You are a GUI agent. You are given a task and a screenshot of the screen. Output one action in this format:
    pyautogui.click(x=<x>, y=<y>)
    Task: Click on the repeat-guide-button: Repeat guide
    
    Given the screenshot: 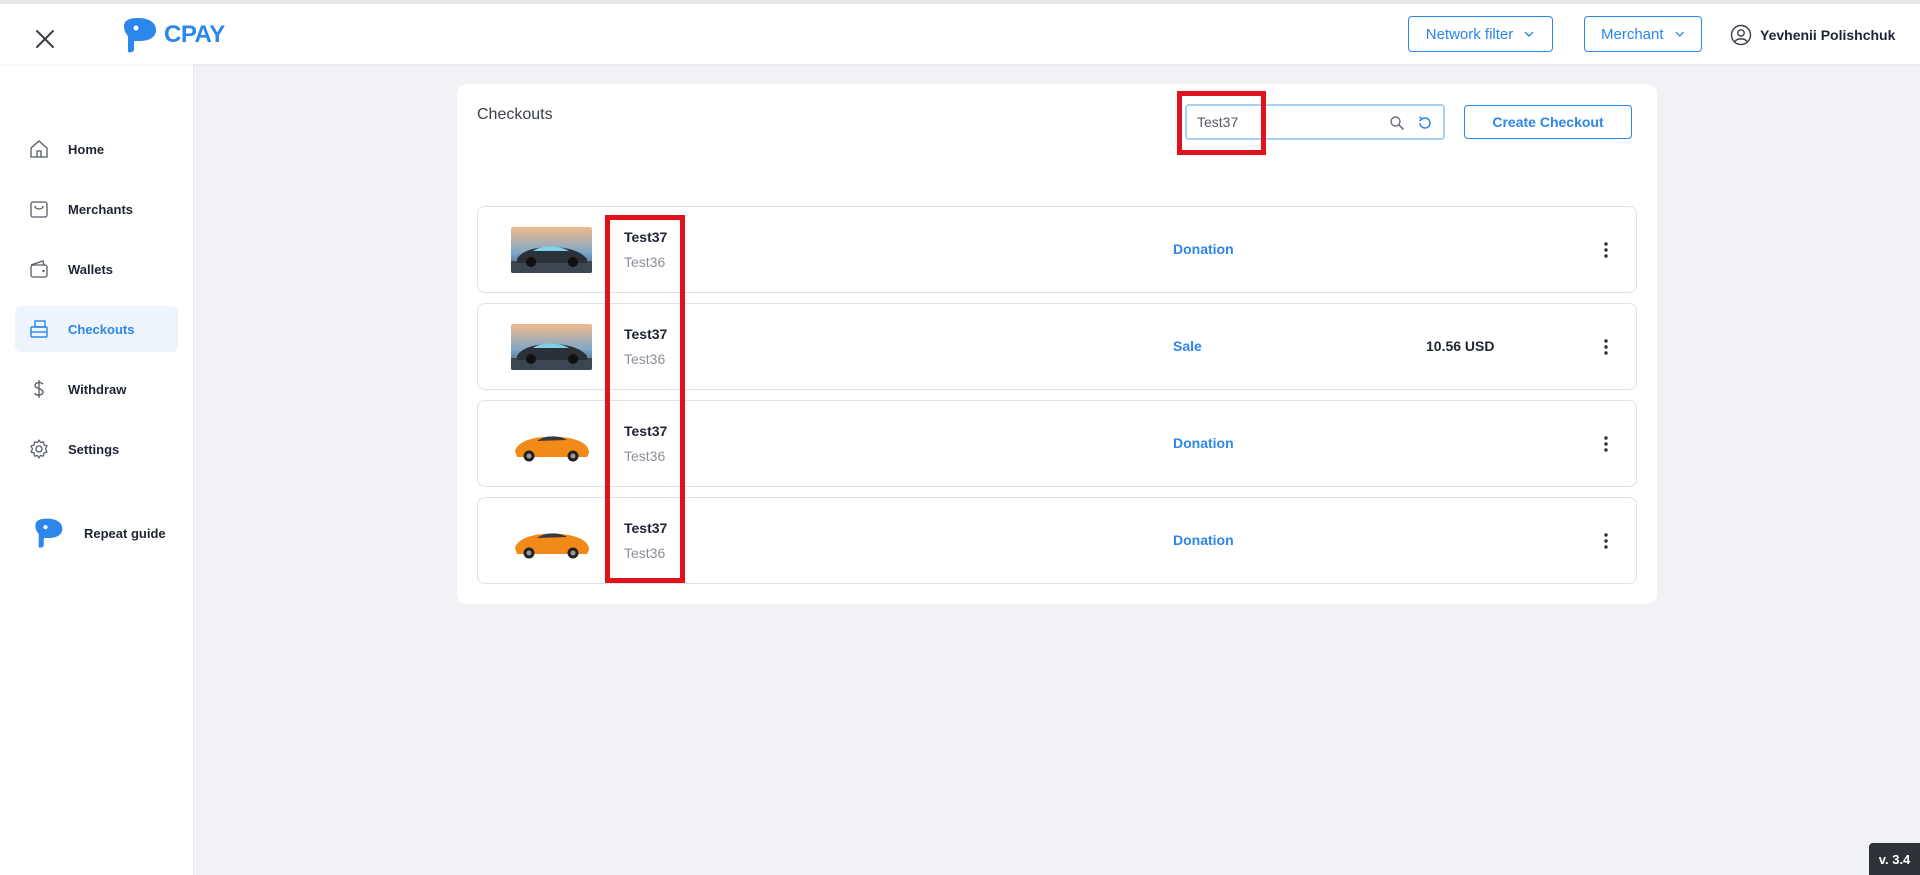 What is the action you would take?
    pyautogui.click(x=99, y=533)
    